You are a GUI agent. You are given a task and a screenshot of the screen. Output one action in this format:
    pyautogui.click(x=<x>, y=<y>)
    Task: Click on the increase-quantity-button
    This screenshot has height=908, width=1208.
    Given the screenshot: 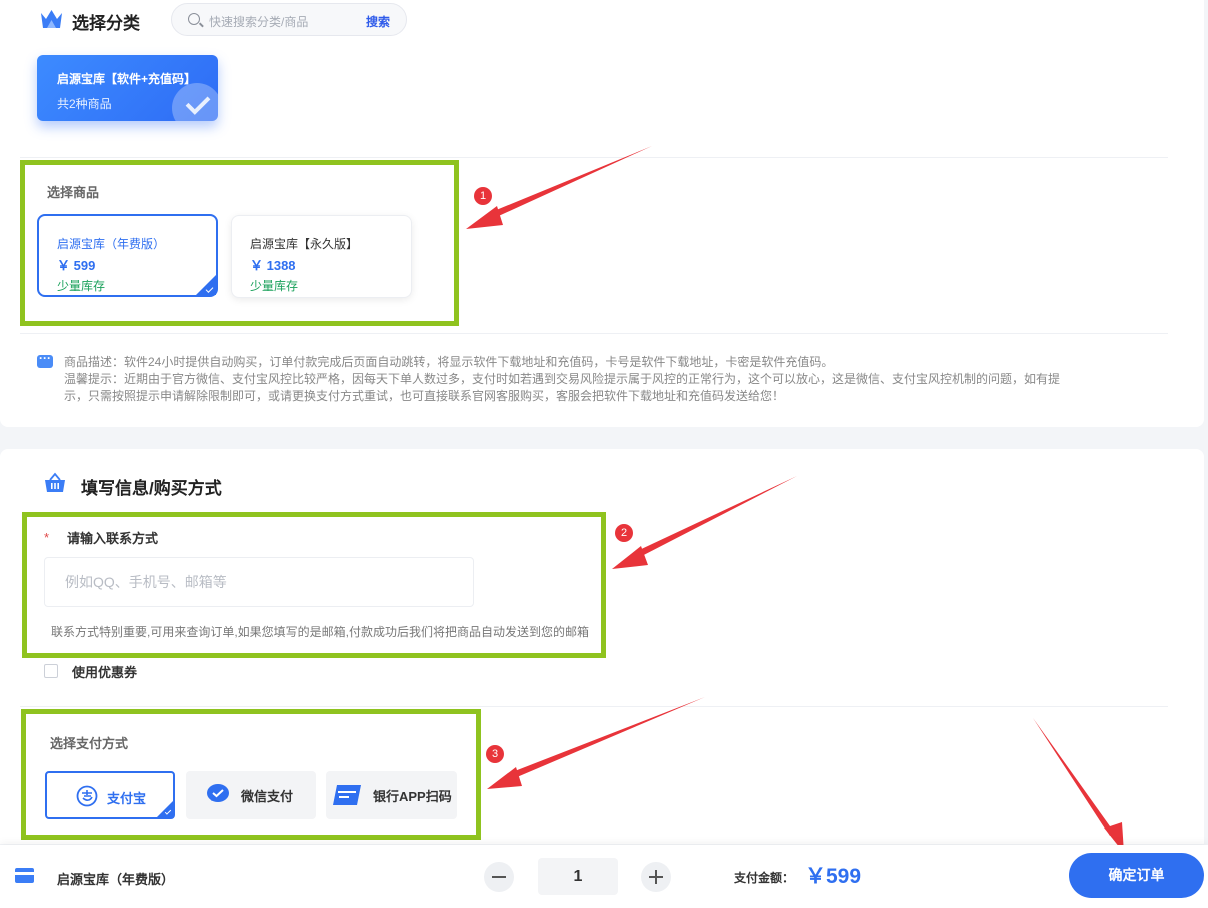 What is the action you would take?
    pyautogui.click(x=656, y=877)
    